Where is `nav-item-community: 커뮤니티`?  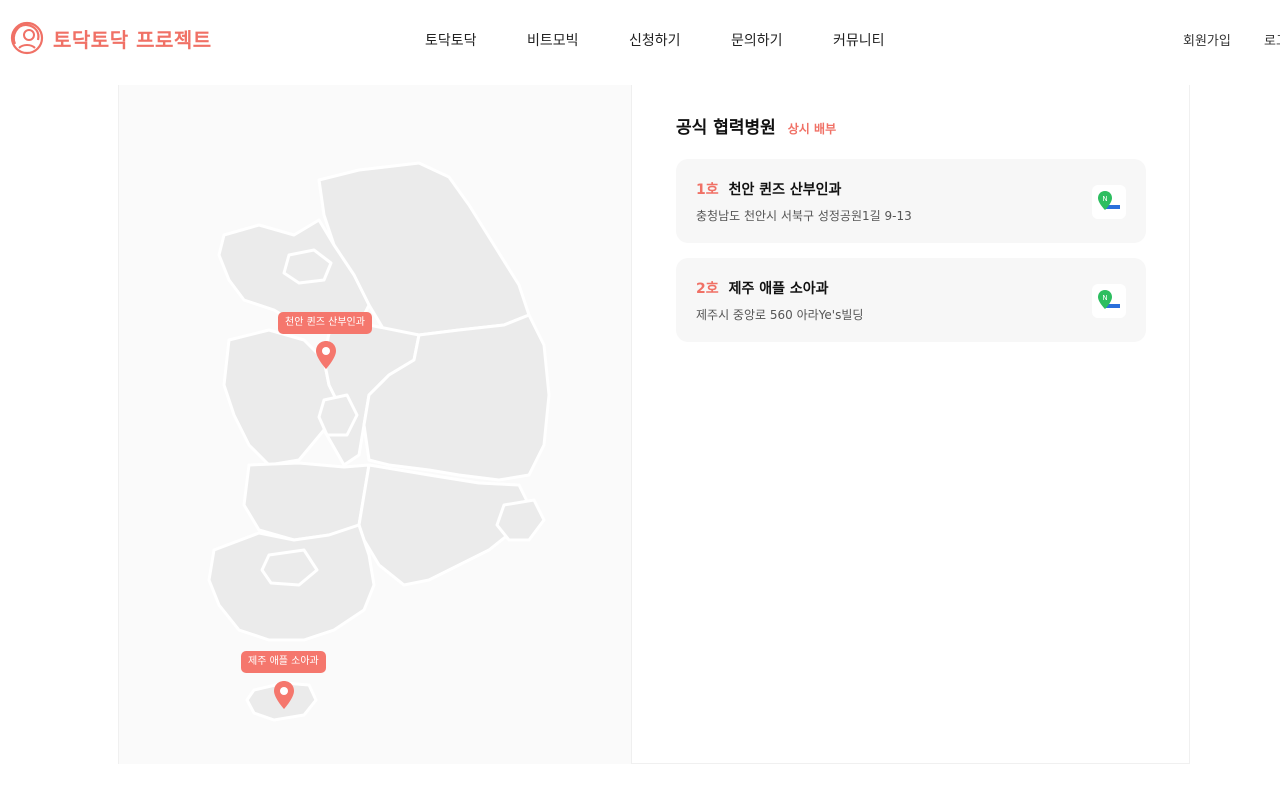 nav-item-community: 커뮤니티 is located at coordinates (859, 40).